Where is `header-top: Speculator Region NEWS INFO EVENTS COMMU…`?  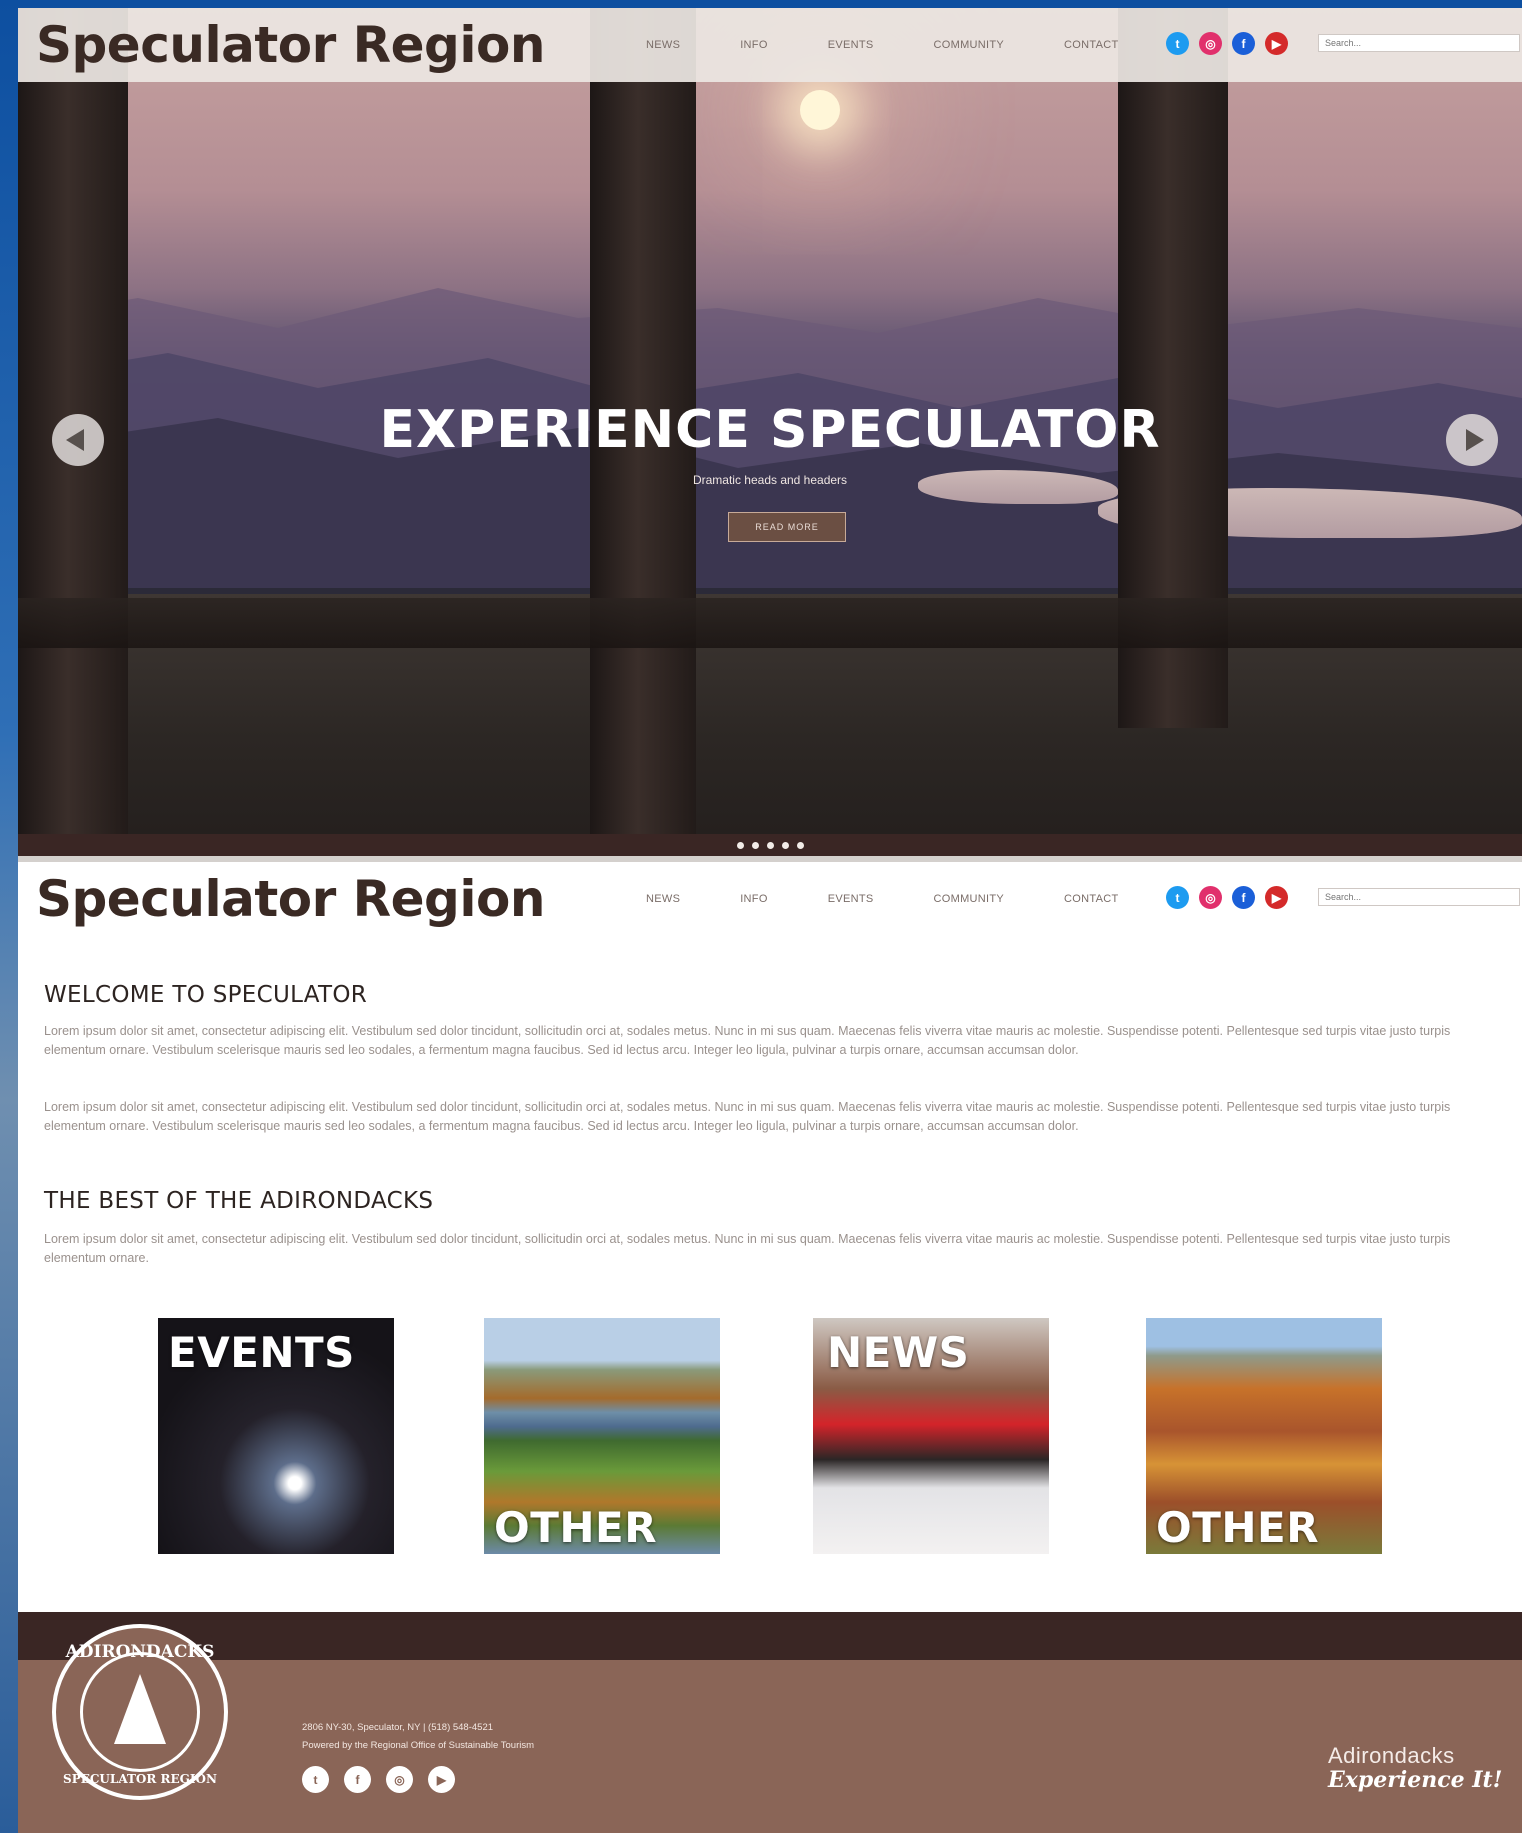 header-top: Speculator Region NEWS INFO EVENTS COMMU… is located at coordinates (770, 45).